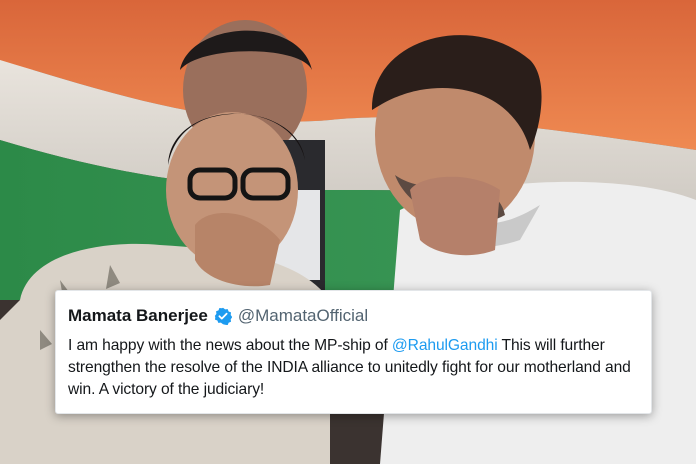 This screenshot has width=696, height=464. I want to click on author-name: Mamata Banerjee, so click(138, 316).